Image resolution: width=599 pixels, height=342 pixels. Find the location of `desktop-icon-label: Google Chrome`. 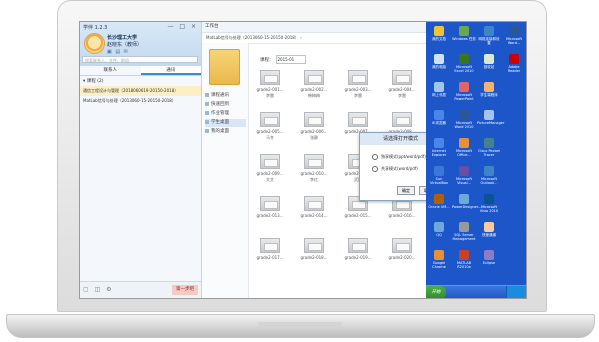

desktop-icon-label: Google Chrome is located at coordinates (439, 265).